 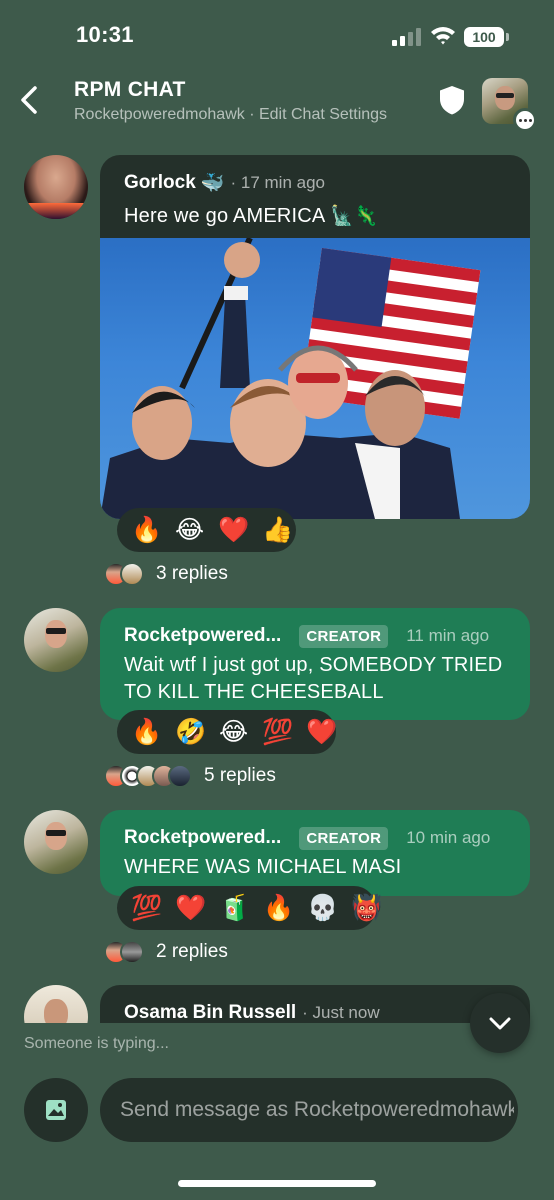 What do you see at coordinates (341, 1012) in the screenshot?
I see `message-time: · Just now` at bounding box center [341, 1012].